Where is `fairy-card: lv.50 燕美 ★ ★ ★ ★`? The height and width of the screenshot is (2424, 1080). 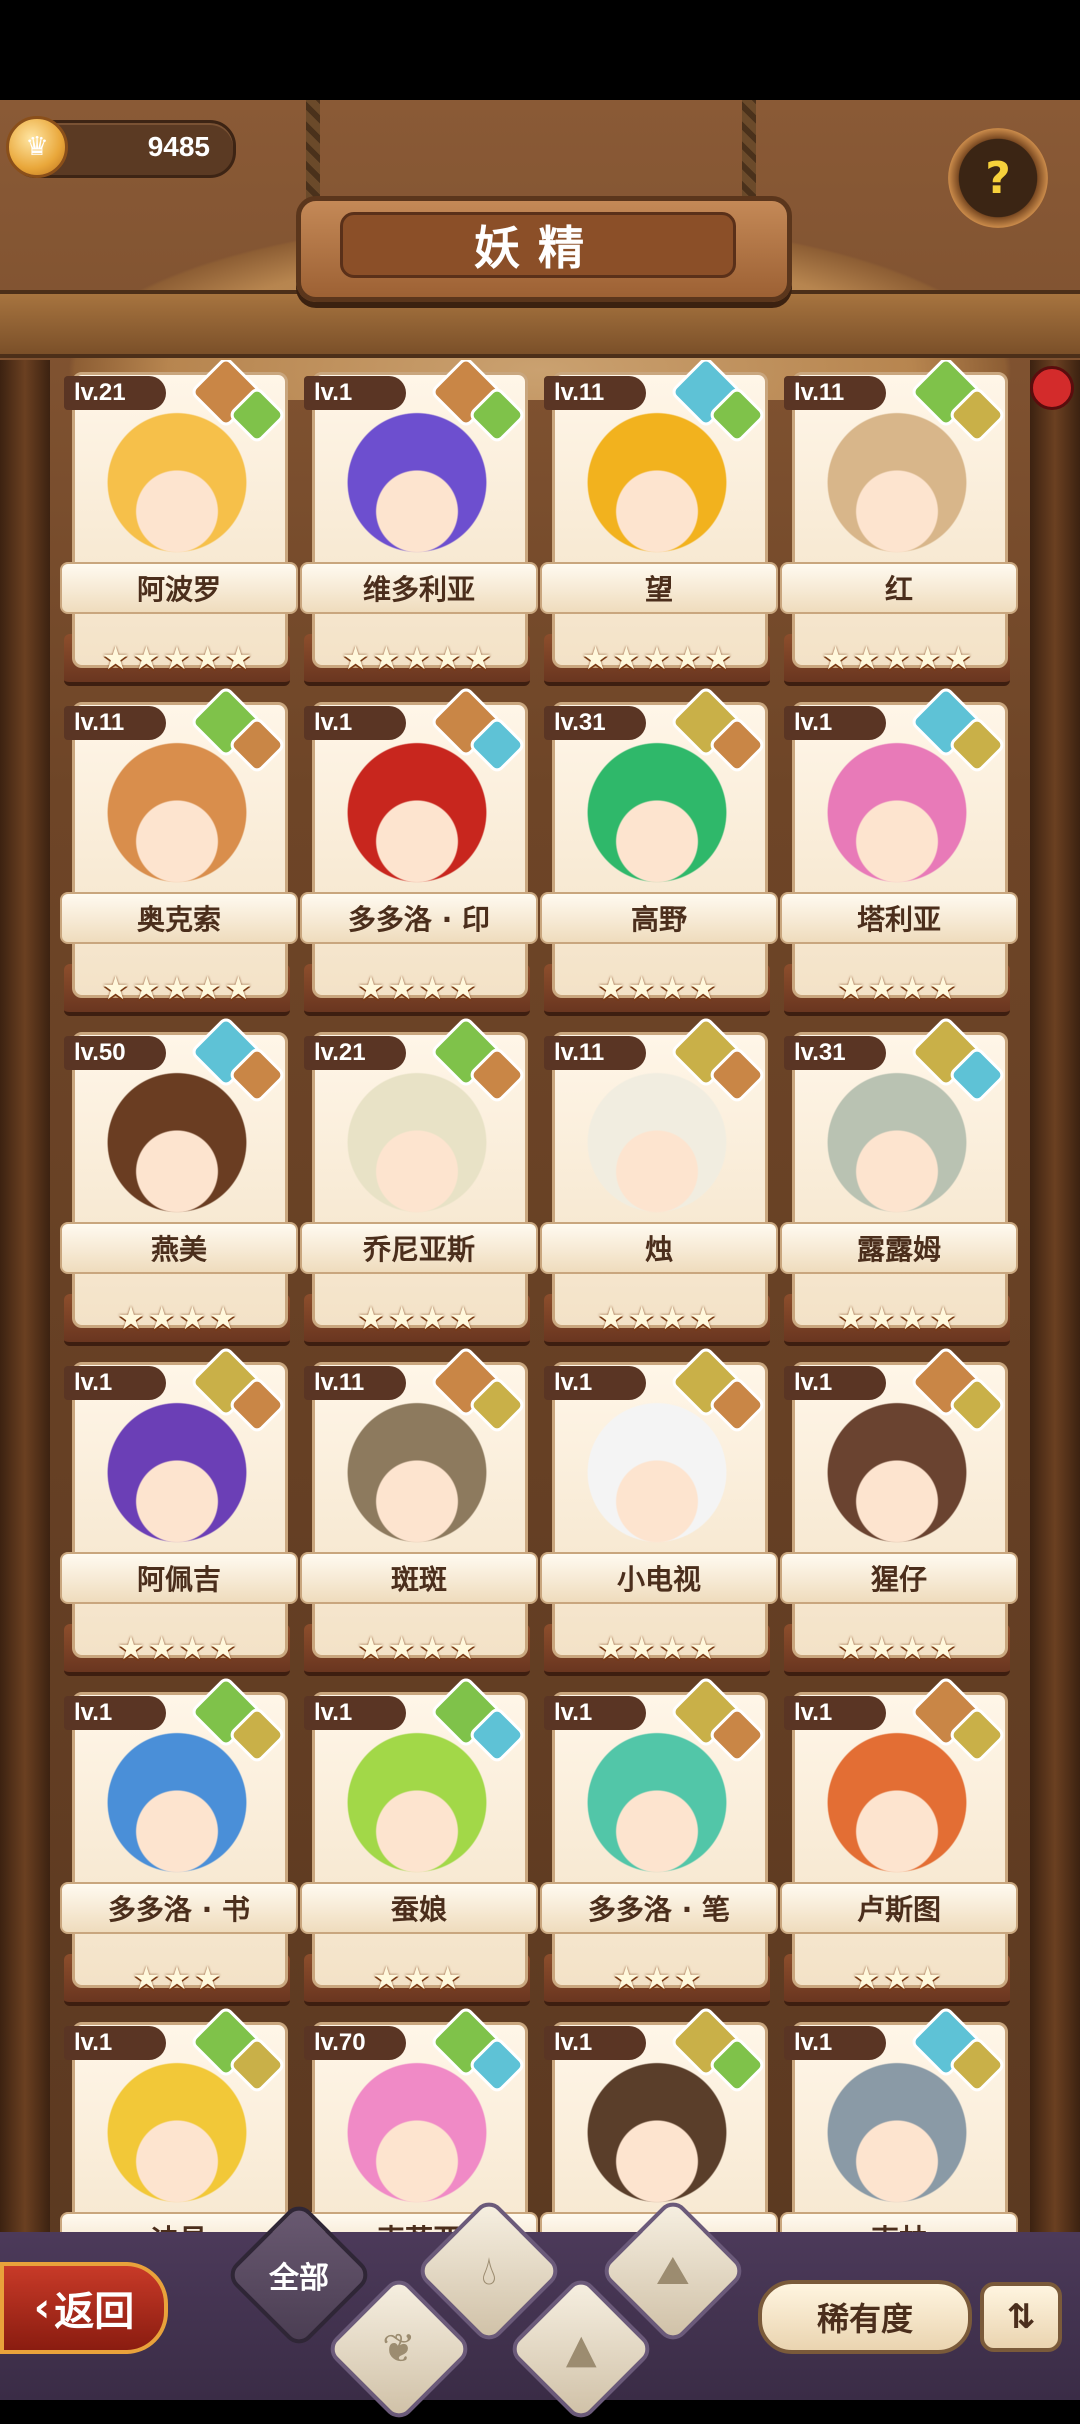 fairy-card: lv.50 燕美 ★ ★ ★ ★ is located at coordinates (179, 1180).